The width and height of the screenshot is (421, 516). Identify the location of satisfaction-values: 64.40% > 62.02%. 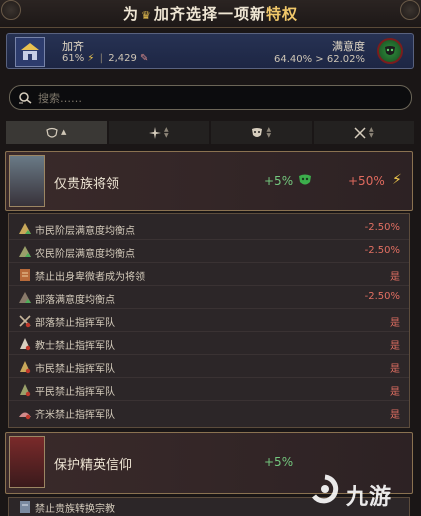
(319, 59).